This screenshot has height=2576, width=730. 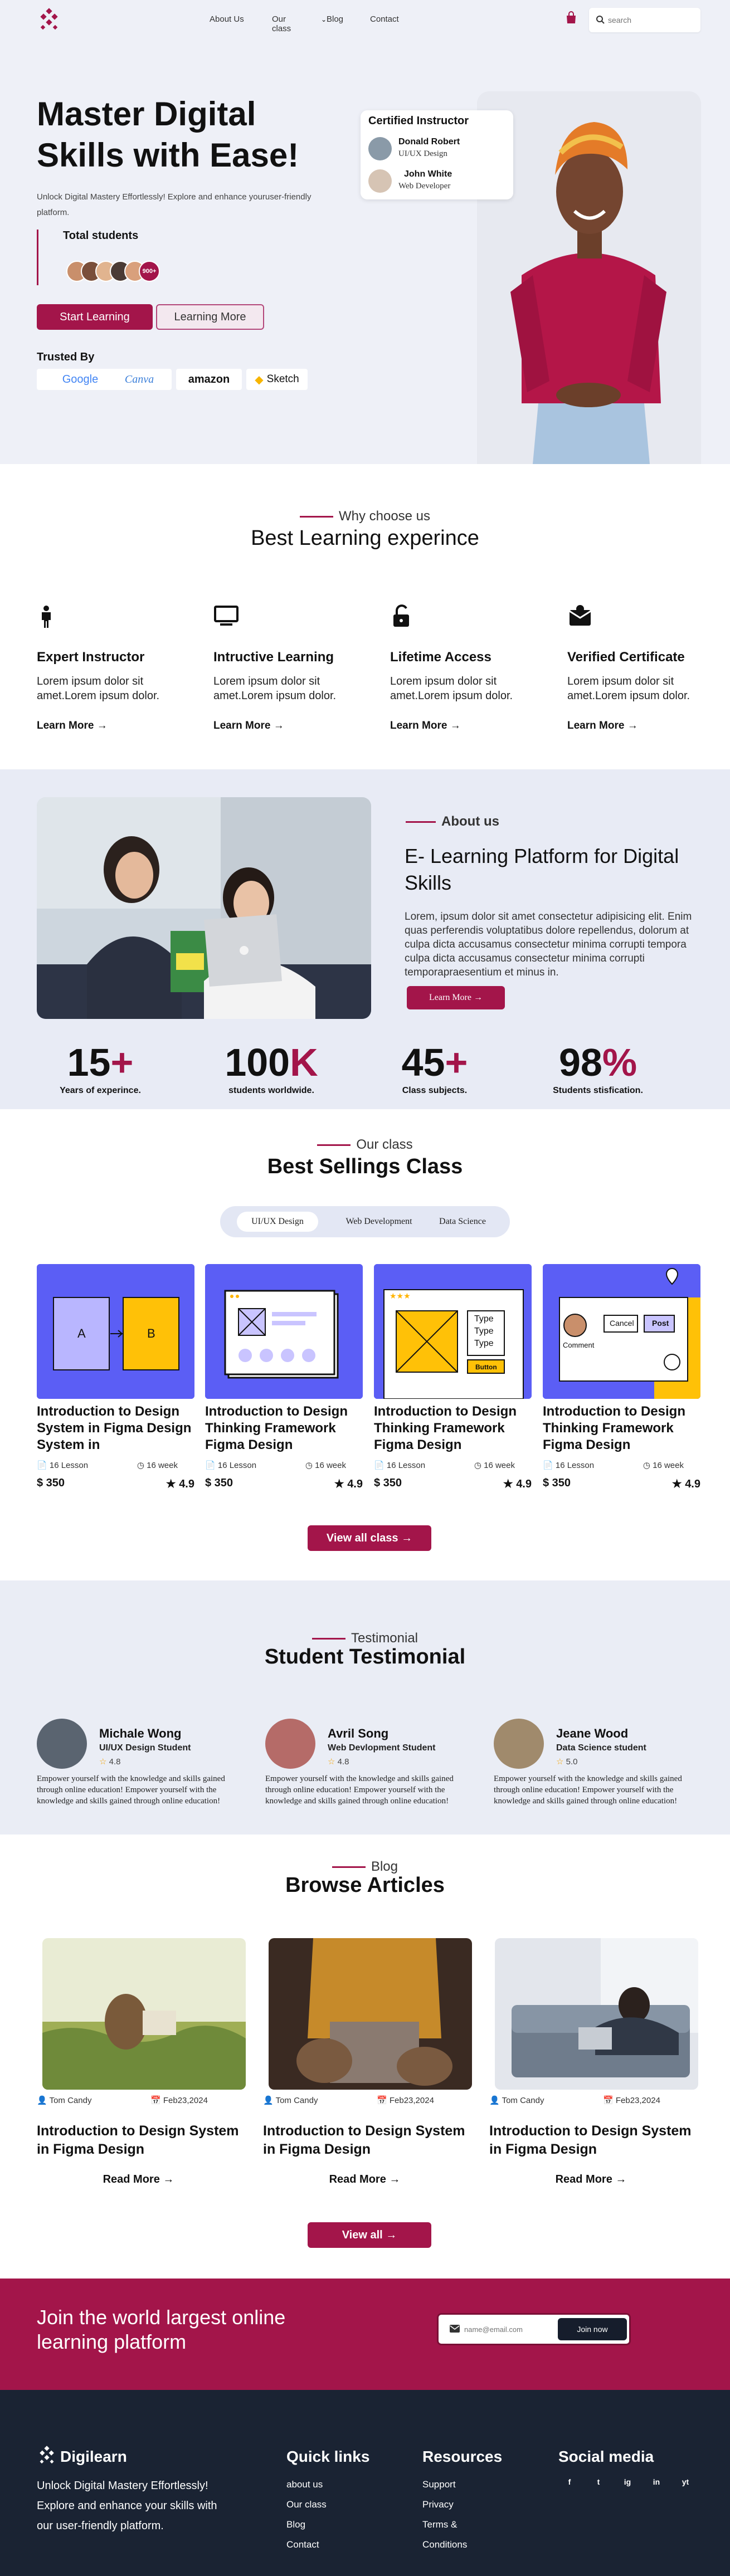 What do you see at coordinates (379, 1222) in the screenshot?
I see `tab-web-development: Web Development` at bounding box center [379, 1222].